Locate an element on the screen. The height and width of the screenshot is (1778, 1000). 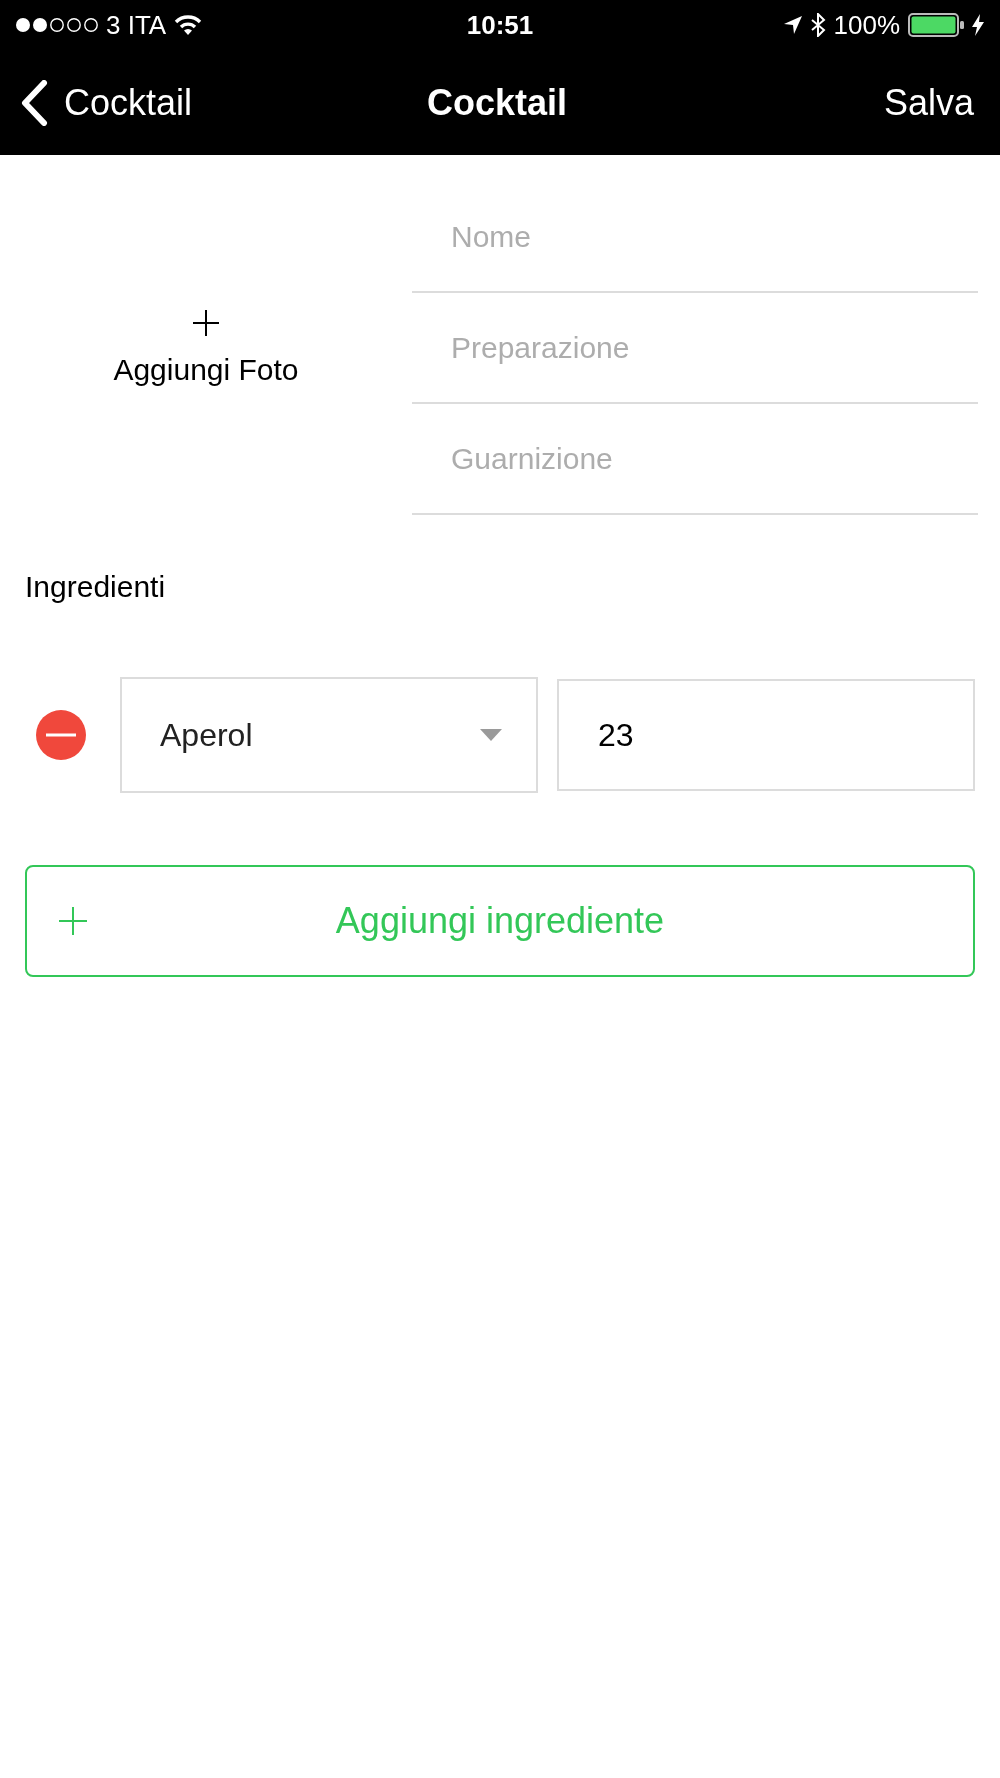
location-arrow-icon is located at coordinates (792, 25).